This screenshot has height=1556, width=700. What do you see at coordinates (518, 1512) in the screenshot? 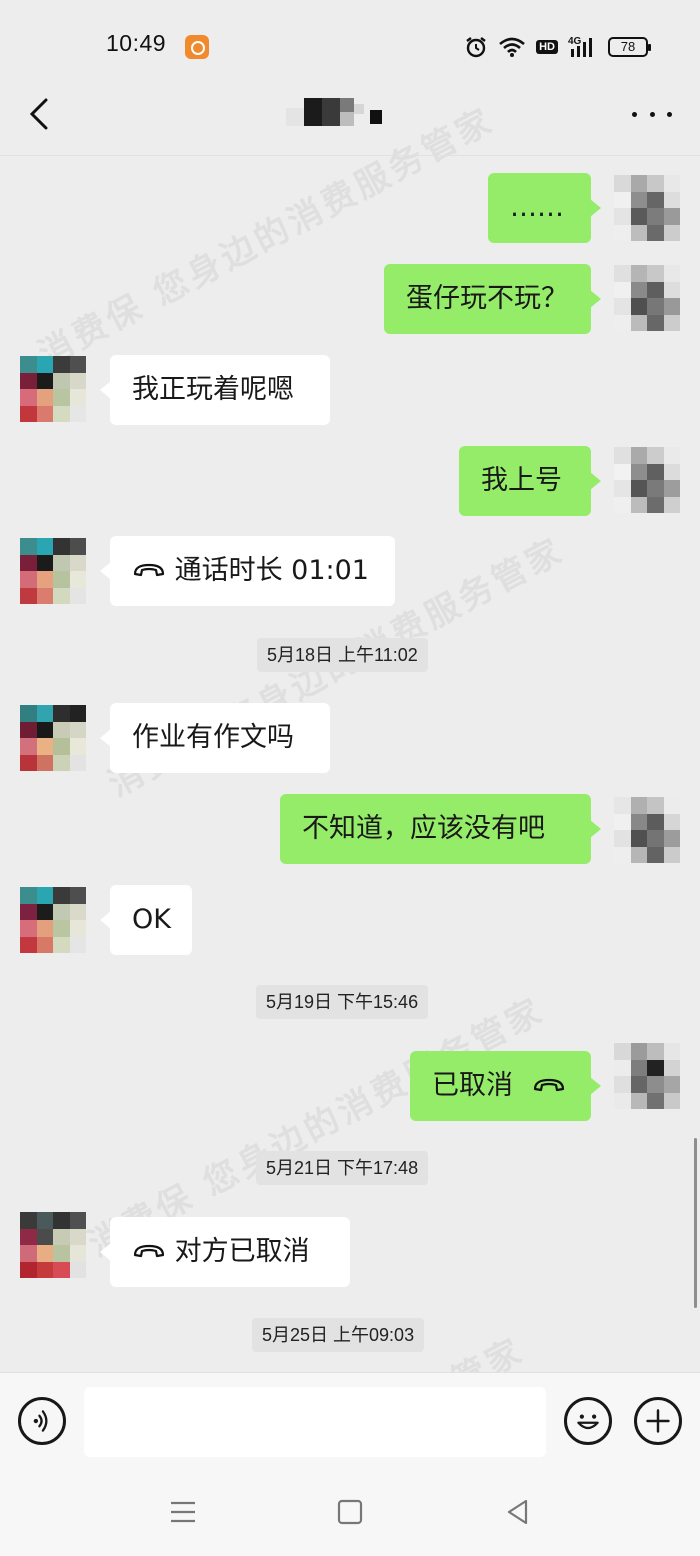
I see `back-triangle-icon` at bounding box center [518, 1512].